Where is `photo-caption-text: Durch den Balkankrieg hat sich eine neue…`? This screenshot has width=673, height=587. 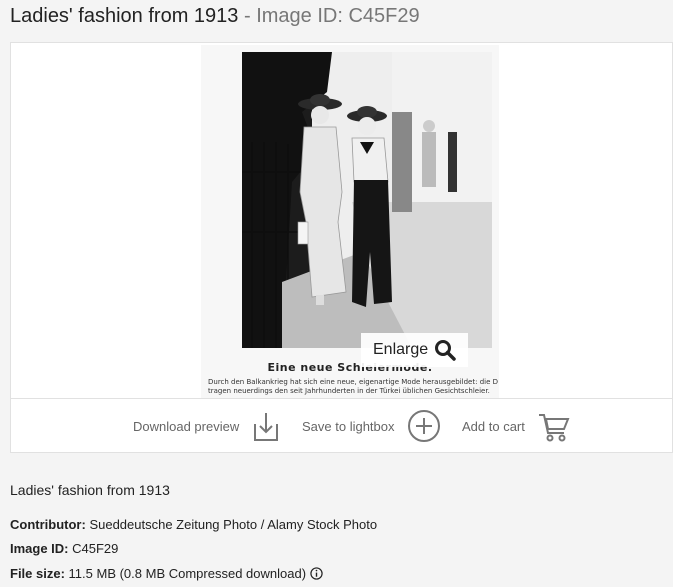
photo-caption-text: Durch den Balkankrieg hat sich eine neue… is located at coordinates (353, 387).